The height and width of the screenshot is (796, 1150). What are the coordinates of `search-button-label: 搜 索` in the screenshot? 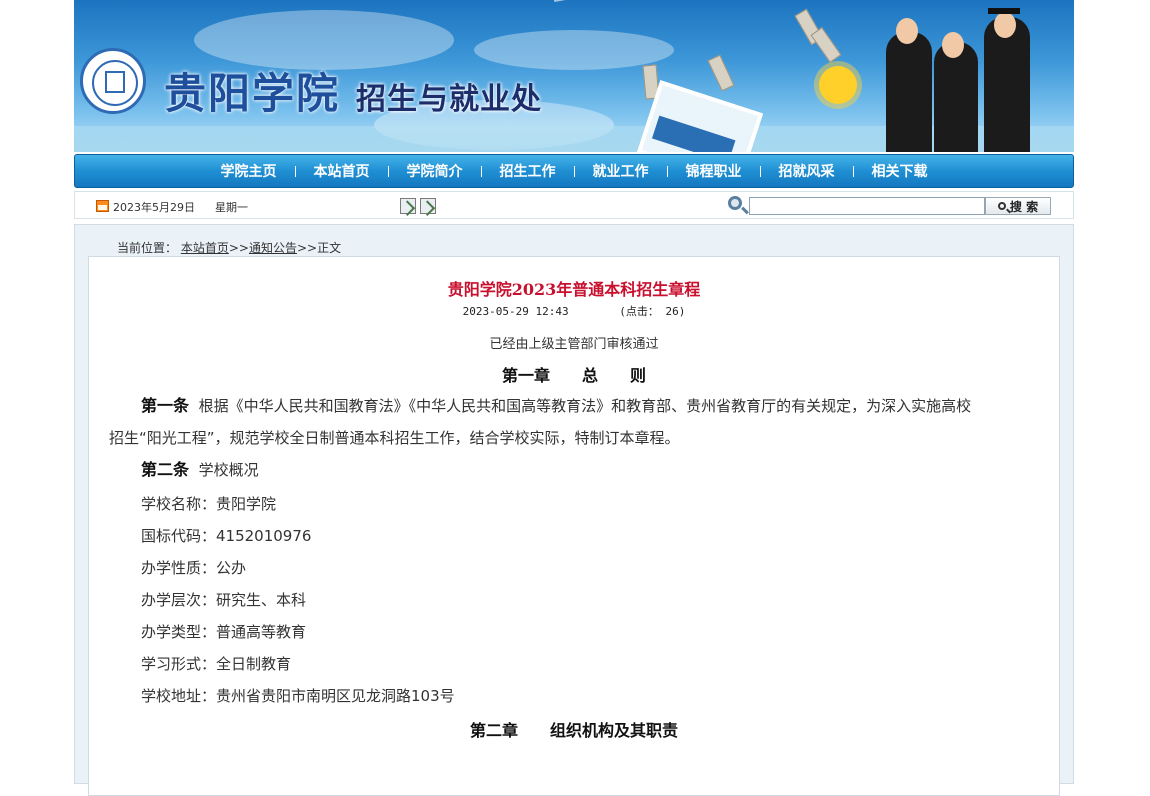 It's located at (1024, 206).